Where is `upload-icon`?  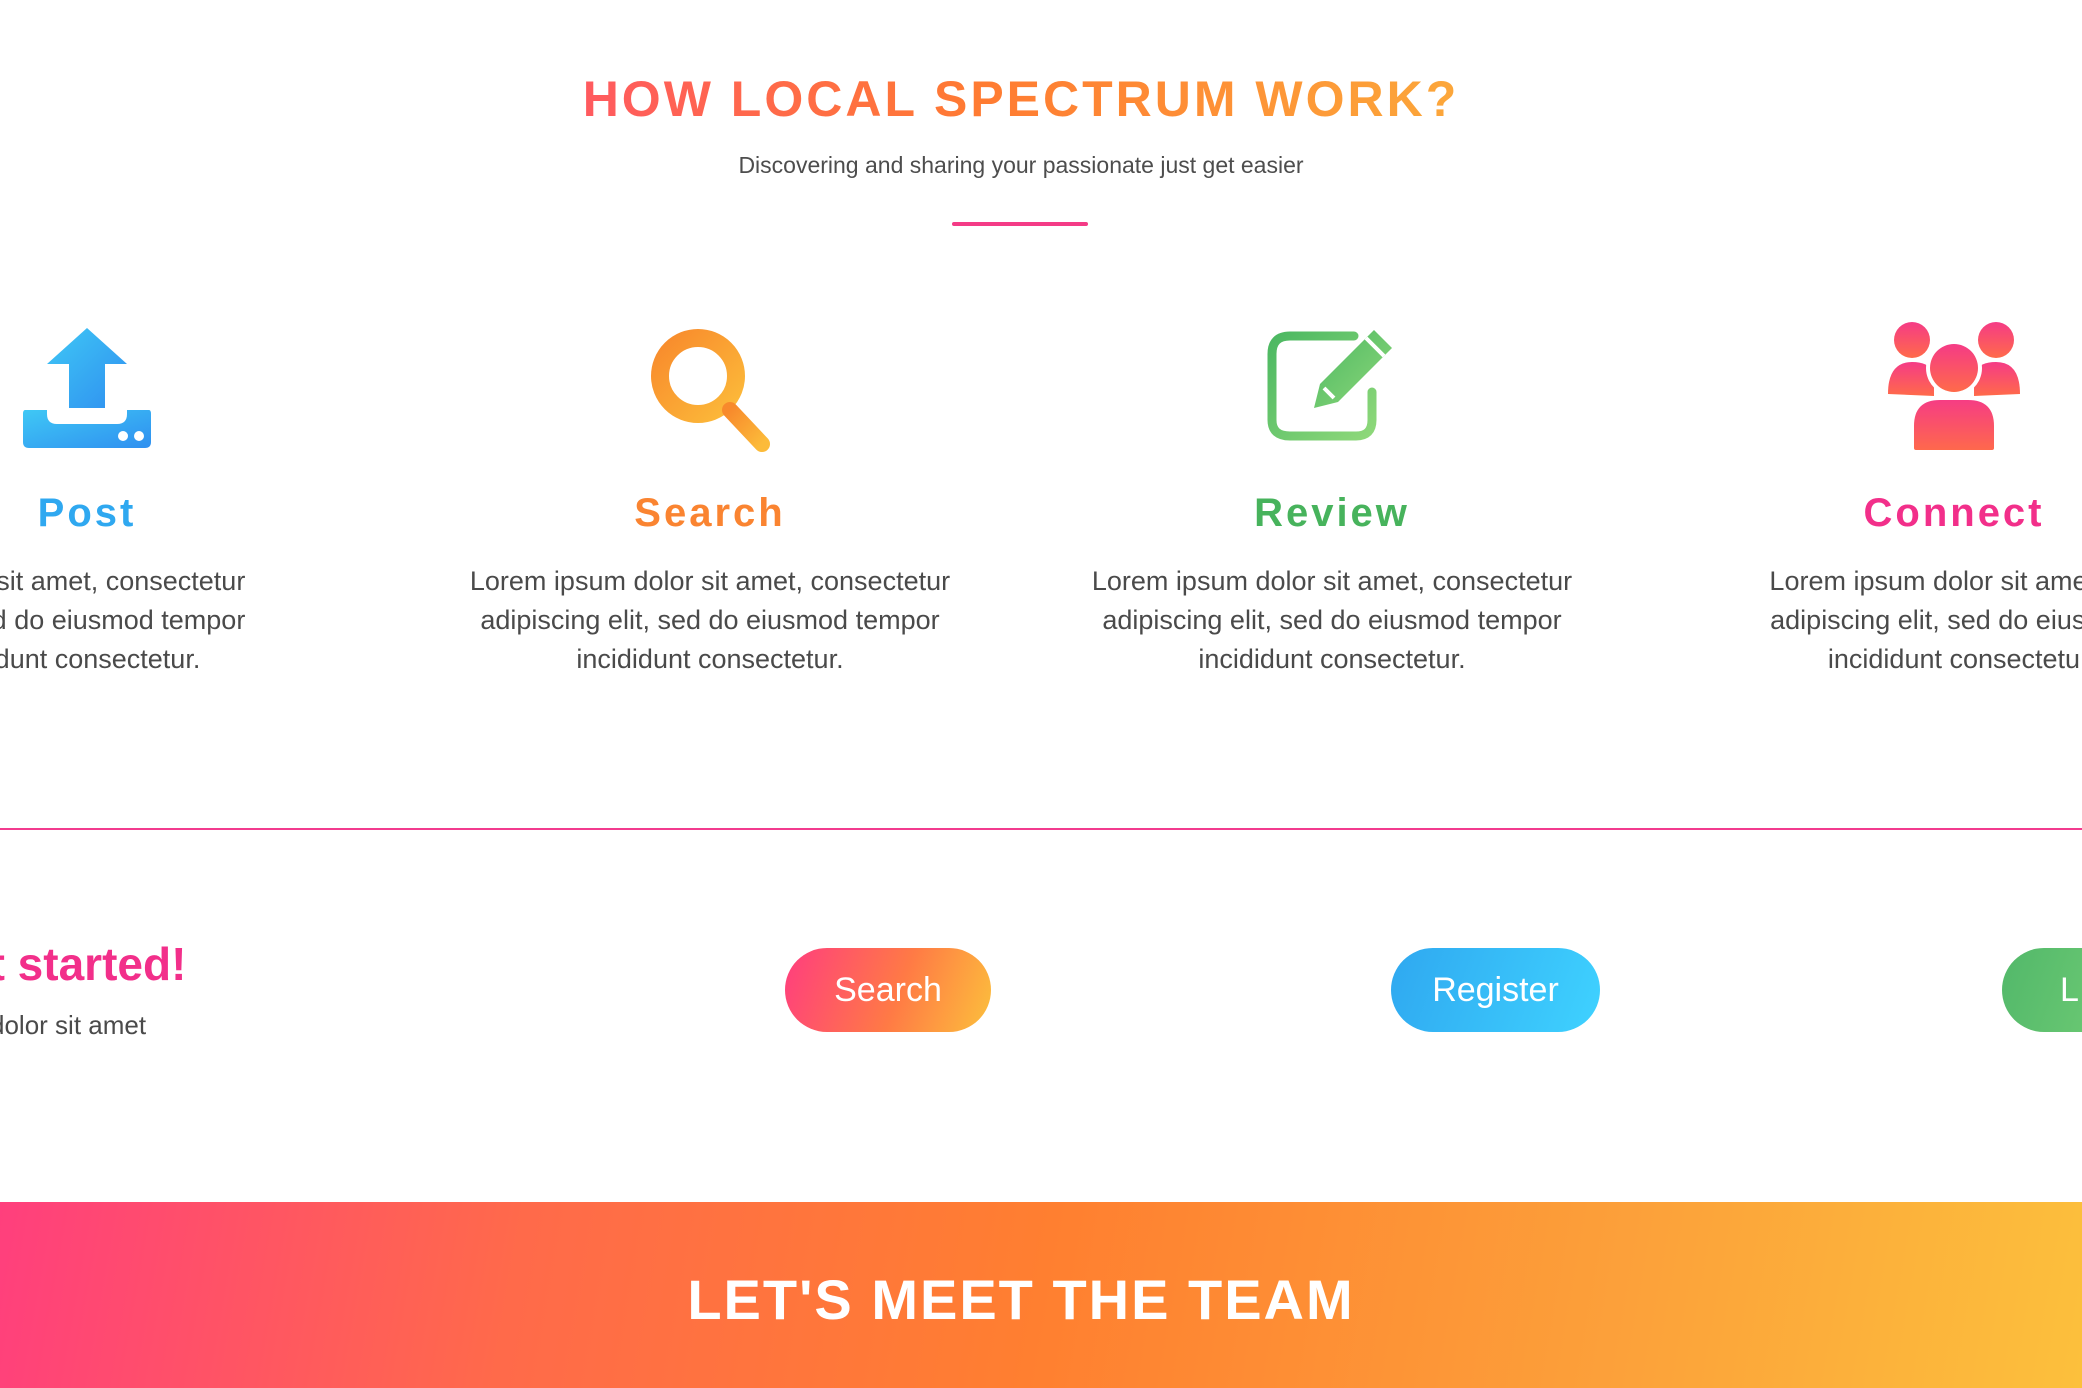
upload-icon is located at coordinates (87, 388).